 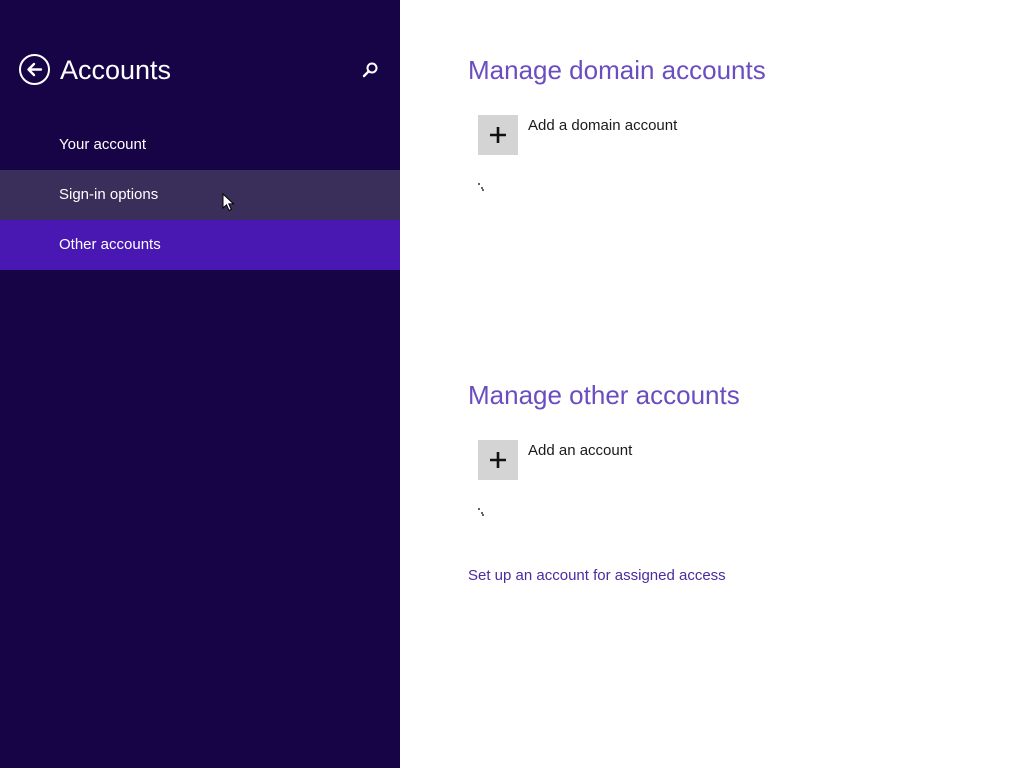 I want to click on back-button, so click(x=34, y=69).